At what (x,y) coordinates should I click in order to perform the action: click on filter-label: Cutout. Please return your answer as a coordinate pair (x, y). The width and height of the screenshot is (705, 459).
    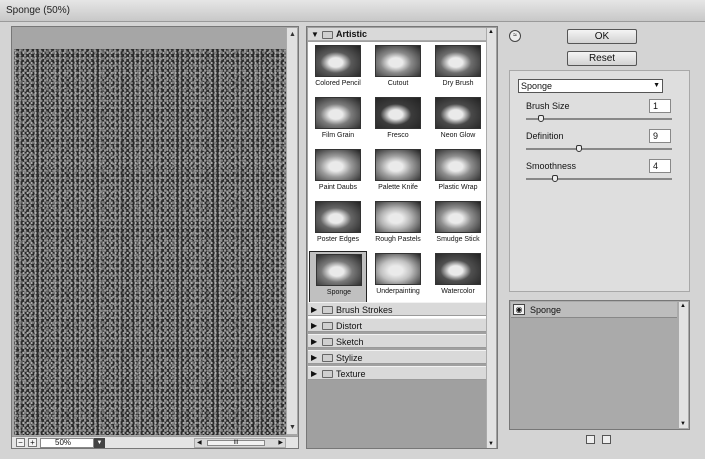
    Looking at the image, I should click on (398, 83).